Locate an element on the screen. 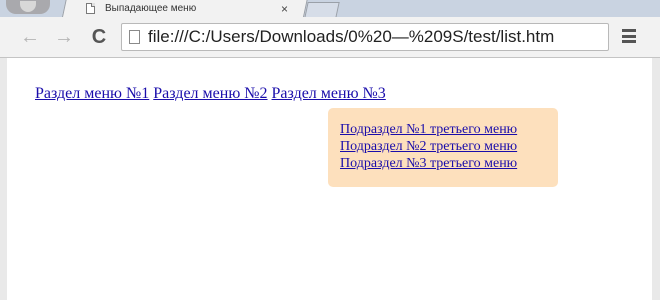 This screenshot has width=660, height=300. list-item: Подраздел №2 третьего меню is located at coordinates (428, 146).